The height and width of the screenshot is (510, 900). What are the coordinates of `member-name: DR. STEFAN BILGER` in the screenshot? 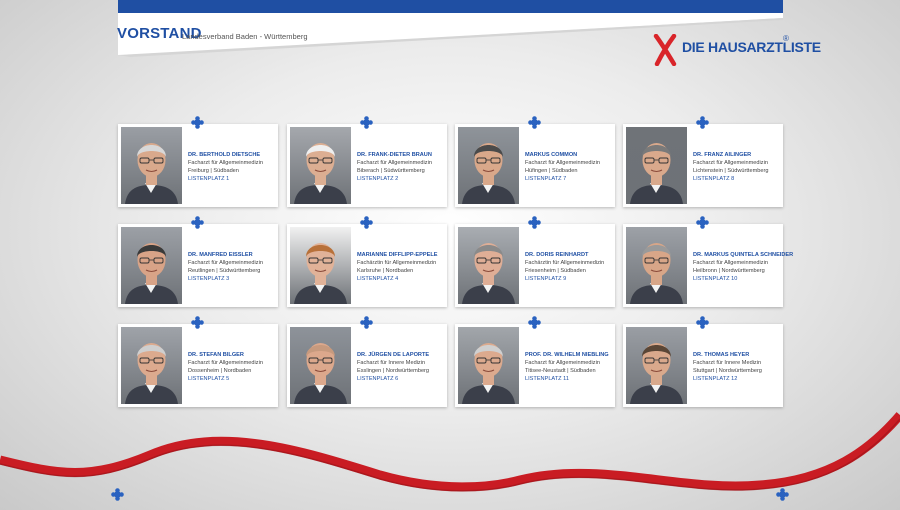 It's located at (216, 355).